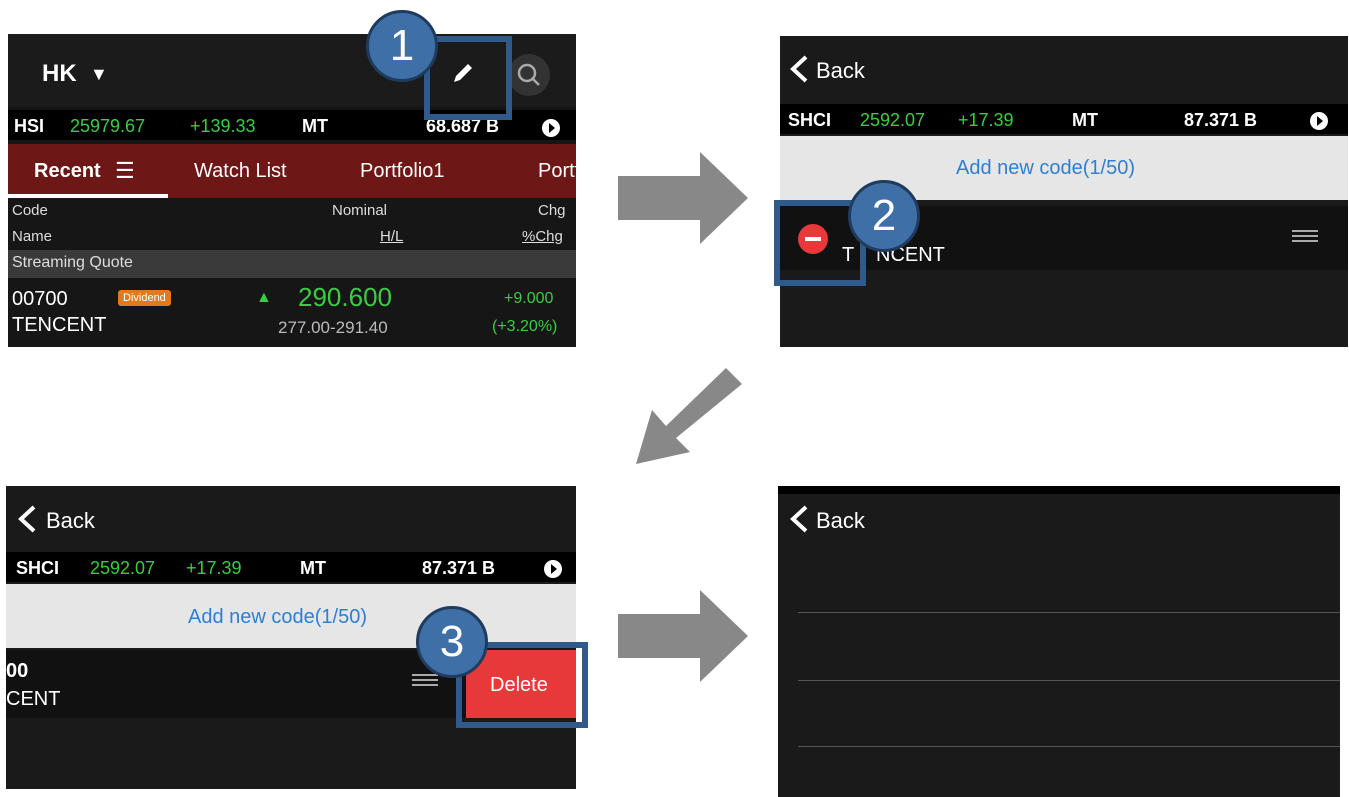 The width and height of the screenshot is (1349, 797). I want to click on row-name: CENT, so click(33, 699).